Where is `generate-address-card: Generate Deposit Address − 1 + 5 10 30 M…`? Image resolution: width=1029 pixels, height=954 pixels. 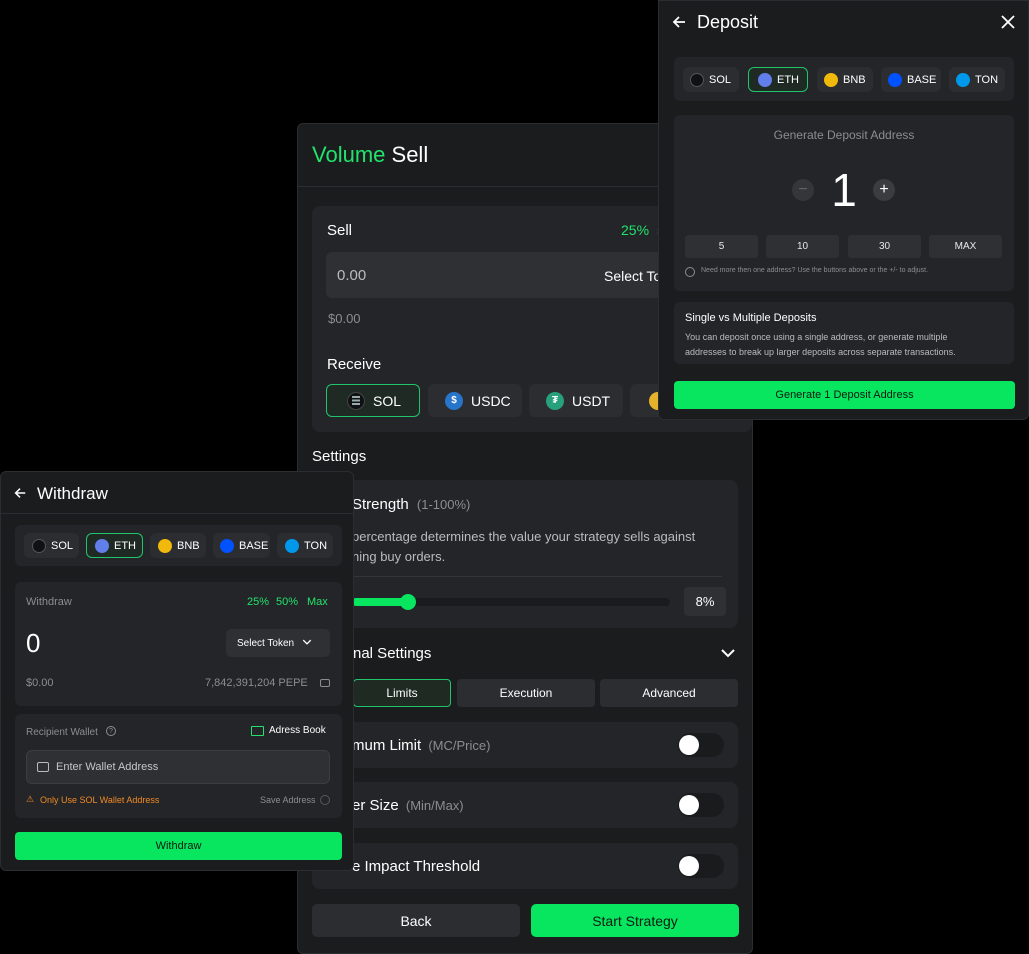
generate-address-card: Generate Deposit Address − 1 + 5 10 30 M… is located at coordinates (844, 203).